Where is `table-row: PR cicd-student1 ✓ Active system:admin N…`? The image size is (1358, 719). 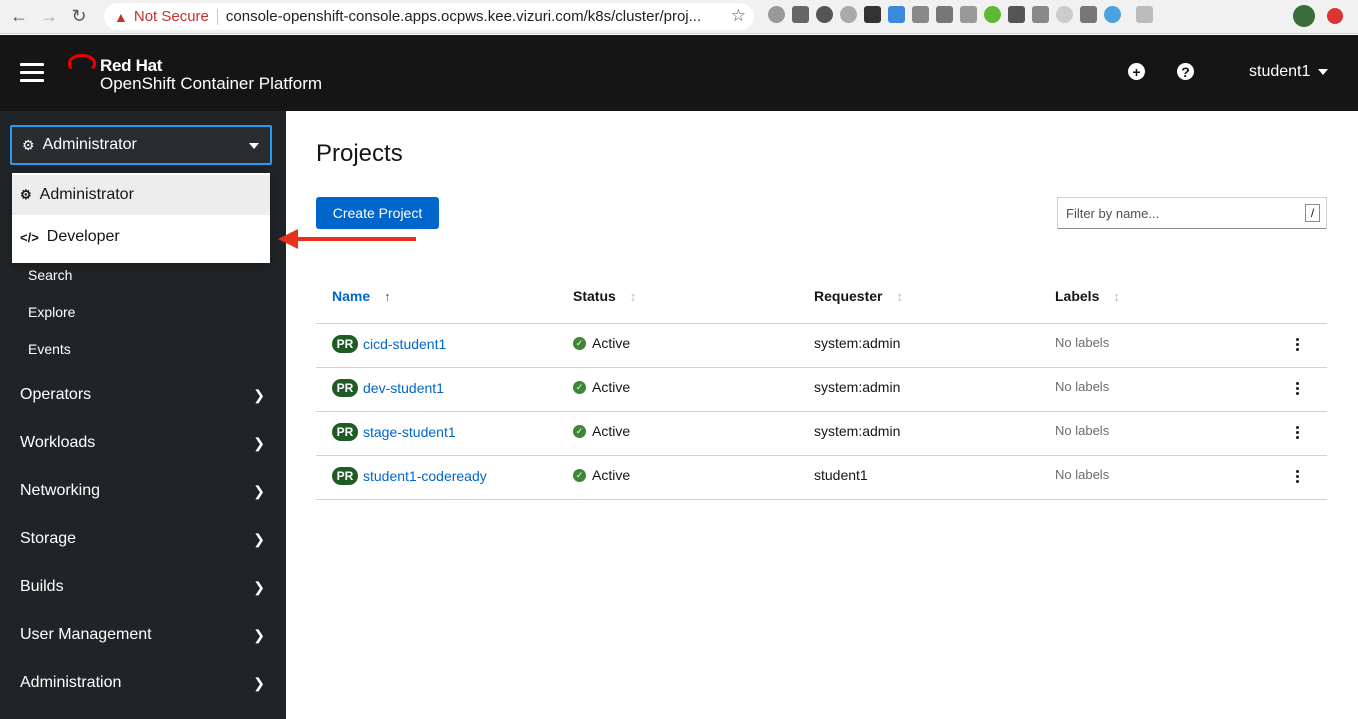 table-row: PR cicd-student1 ✓ Active system:admin N… is located at coordinates (821, 346).